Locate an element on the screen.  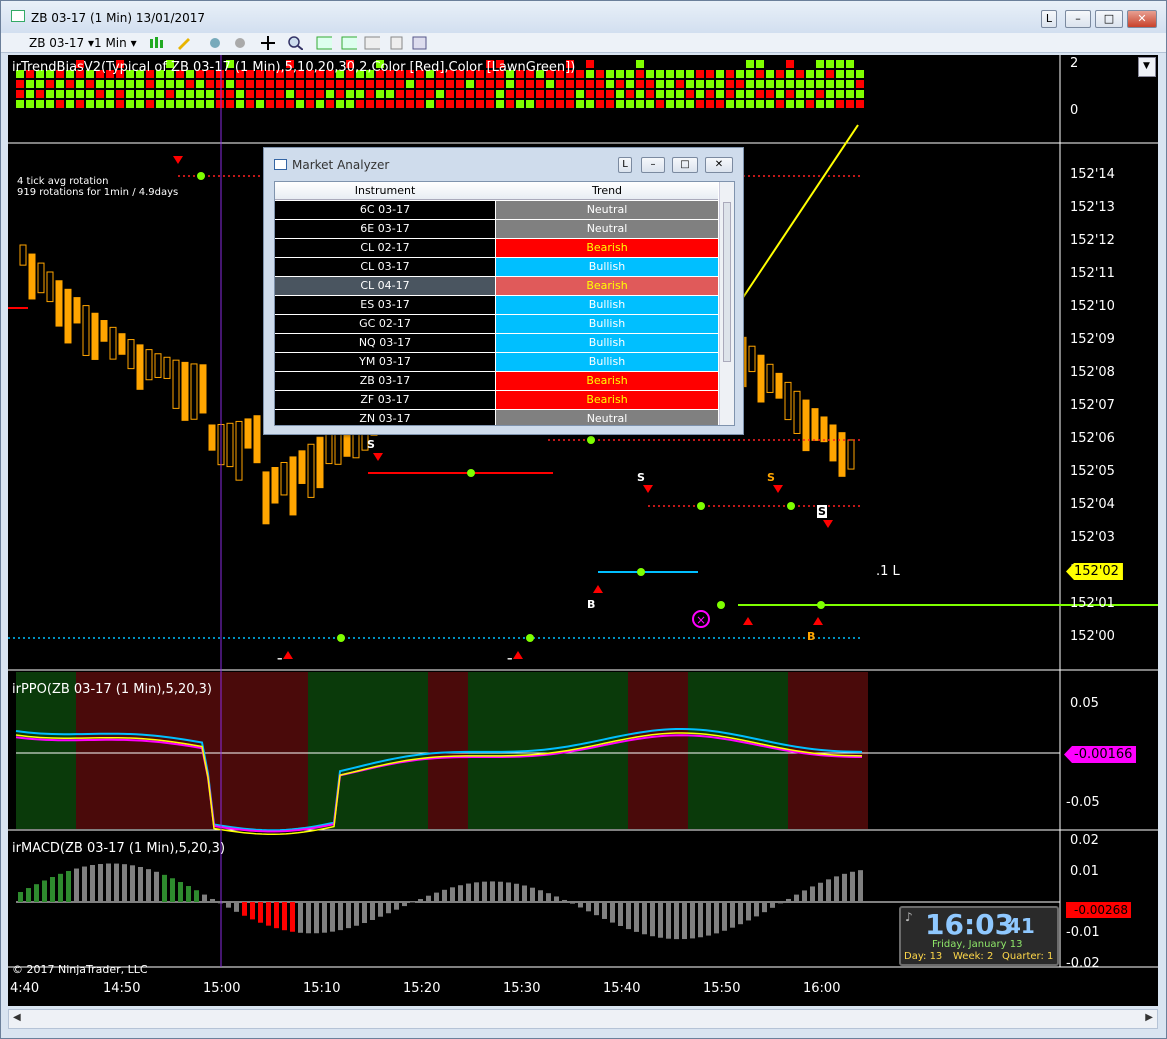
scroll-right-arrow-icon: ▶ is located at coordinates (1149, 1017).